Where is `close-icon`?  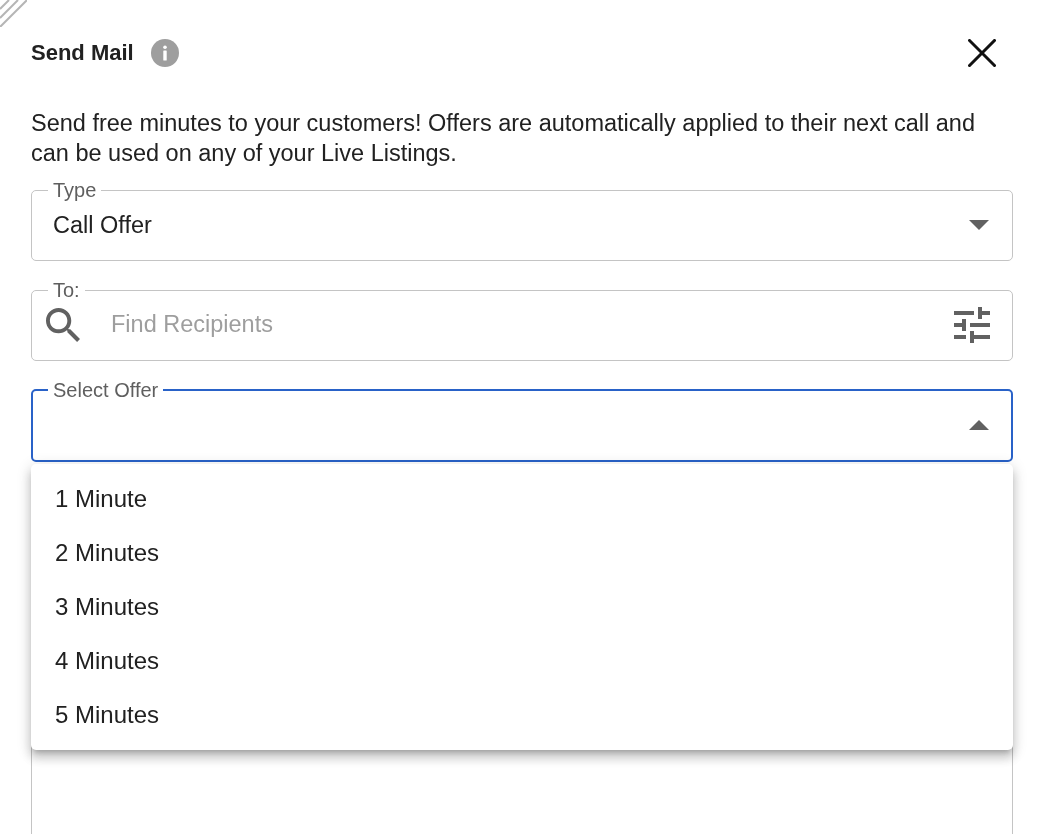
close-icon is located at coordinates (982, 53).